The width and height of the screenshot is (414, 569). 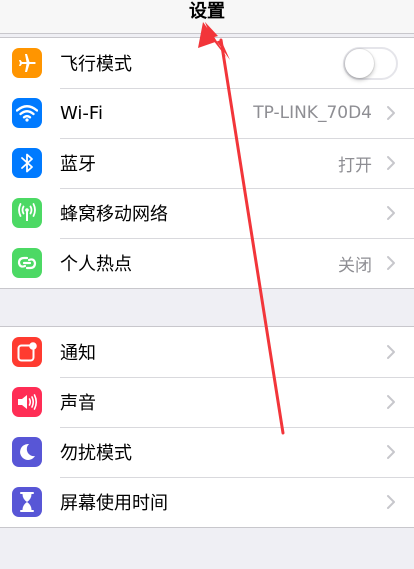 I want to click on row-label: 个人热点, so click(x=96, y=264).